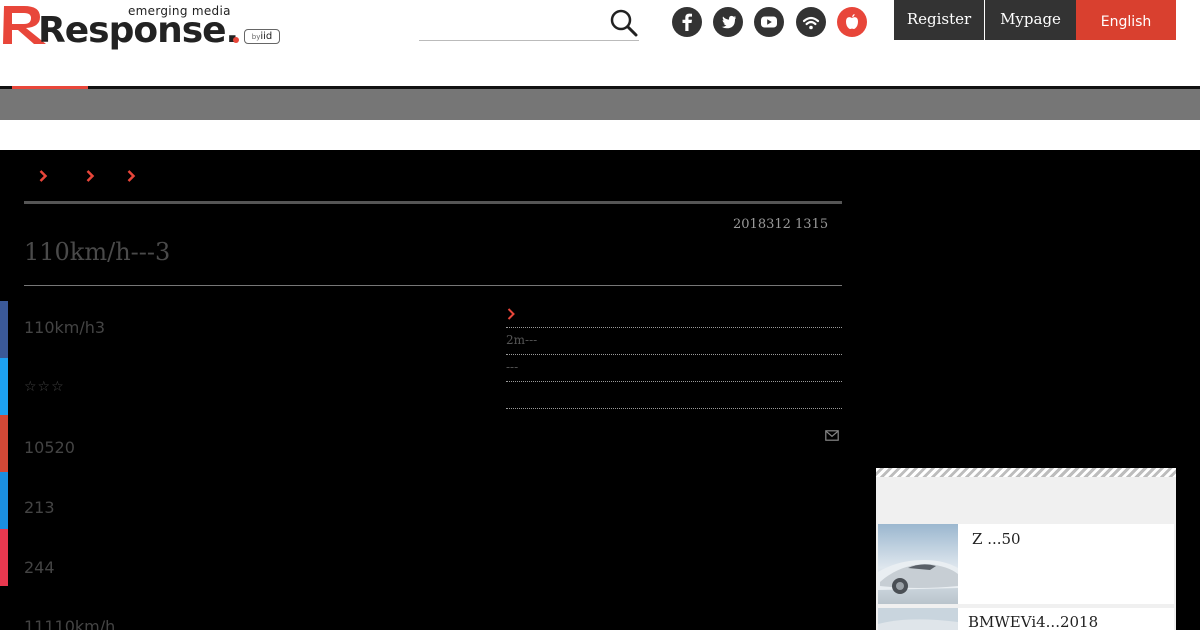 The image size is (1200, 630). Describe the element at coordinates (728, 22) in the screenshot. I see `twitter-icon` at that location.